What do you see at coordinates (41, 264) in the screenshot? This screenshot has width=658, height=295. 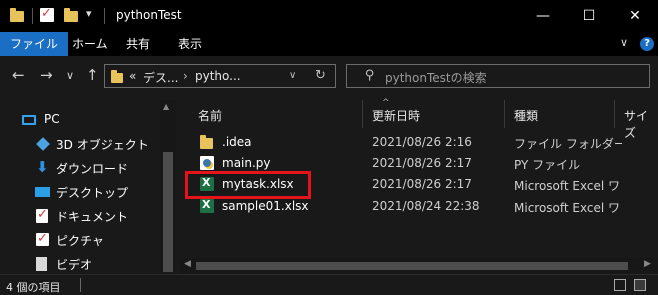 I see `videos-icon` at bounding box center [41, 264].